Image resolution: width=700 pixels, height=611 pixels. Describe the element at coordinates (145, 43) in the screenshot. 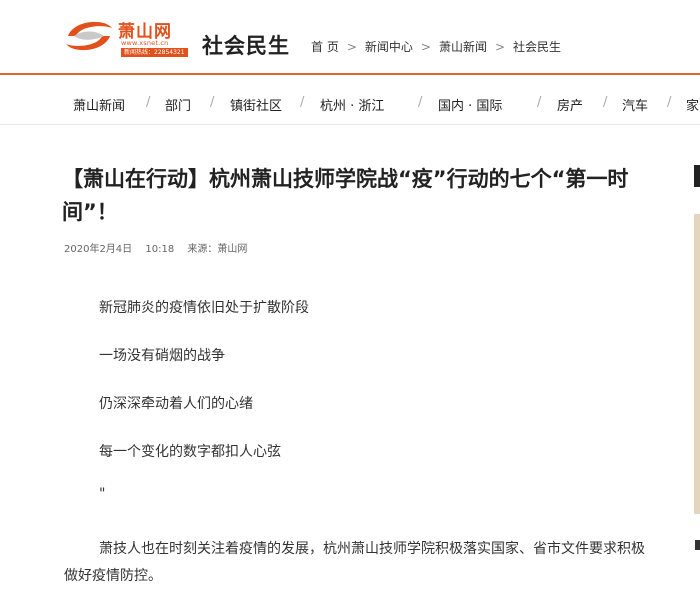

I see `logo-url: www.xsnet.cn` at that location.